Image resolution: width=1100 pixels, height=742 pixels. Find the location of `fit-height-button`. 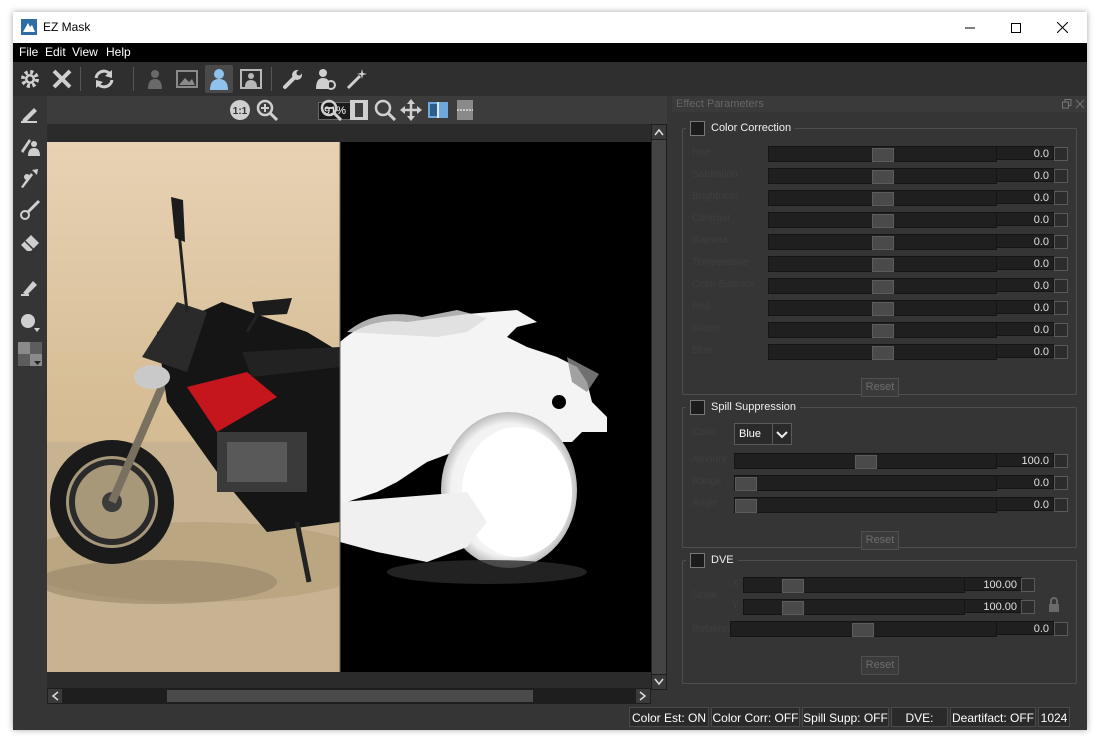

fit-height-button is located at coordinates (359, 110).